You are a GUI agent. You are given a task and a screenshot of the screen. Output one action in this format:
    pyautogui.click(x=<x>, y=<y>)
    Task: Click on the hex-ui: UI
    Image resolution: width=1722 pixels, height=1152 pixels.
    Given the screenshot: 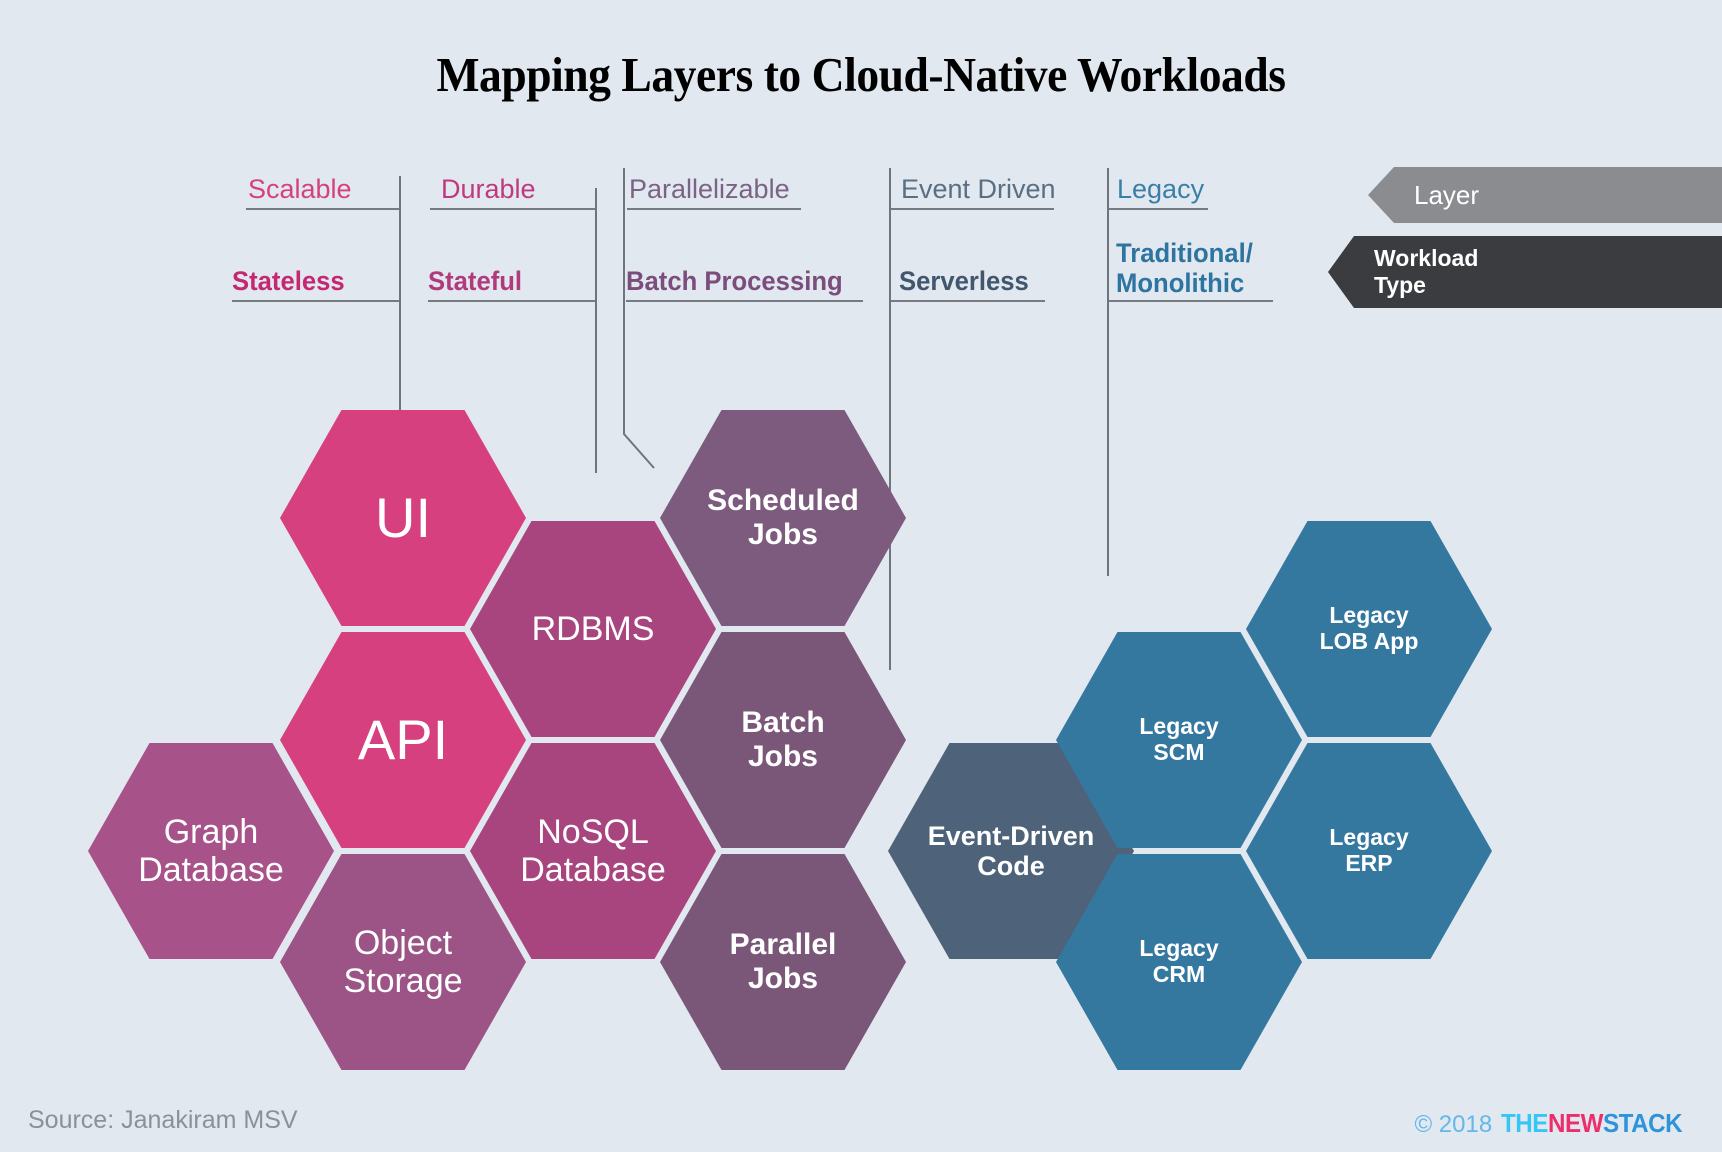 What is the action you would take?
    pyautogui.click(x=403, y=518)
    